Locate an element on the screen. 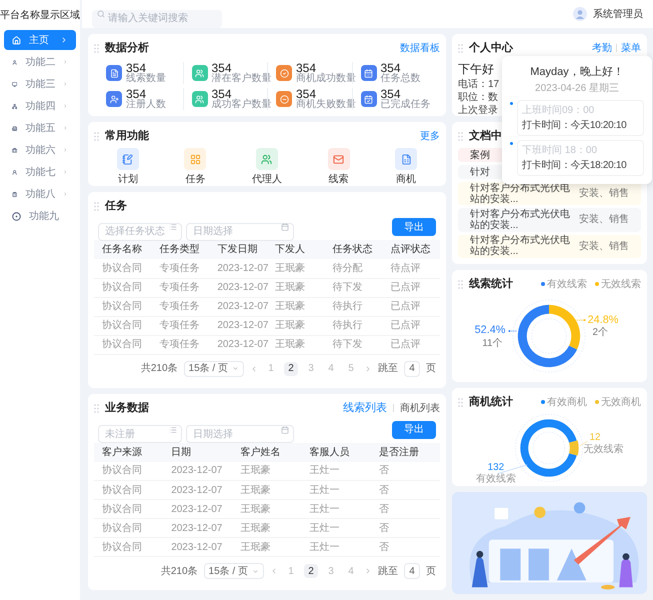 The height and width of the screenshot is (600, 653). stat-label: 线索数量 is located at coordinates (146, 79).